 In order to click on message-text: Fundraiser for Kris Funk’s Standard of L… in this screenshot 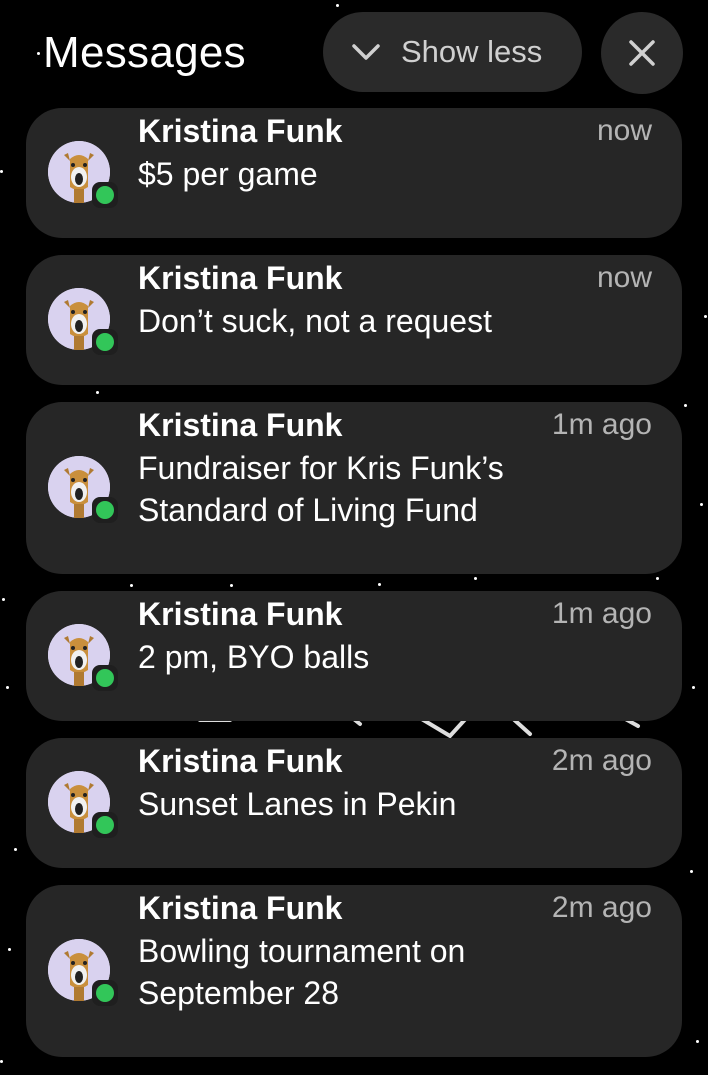, I will do `click(321, 489)`.